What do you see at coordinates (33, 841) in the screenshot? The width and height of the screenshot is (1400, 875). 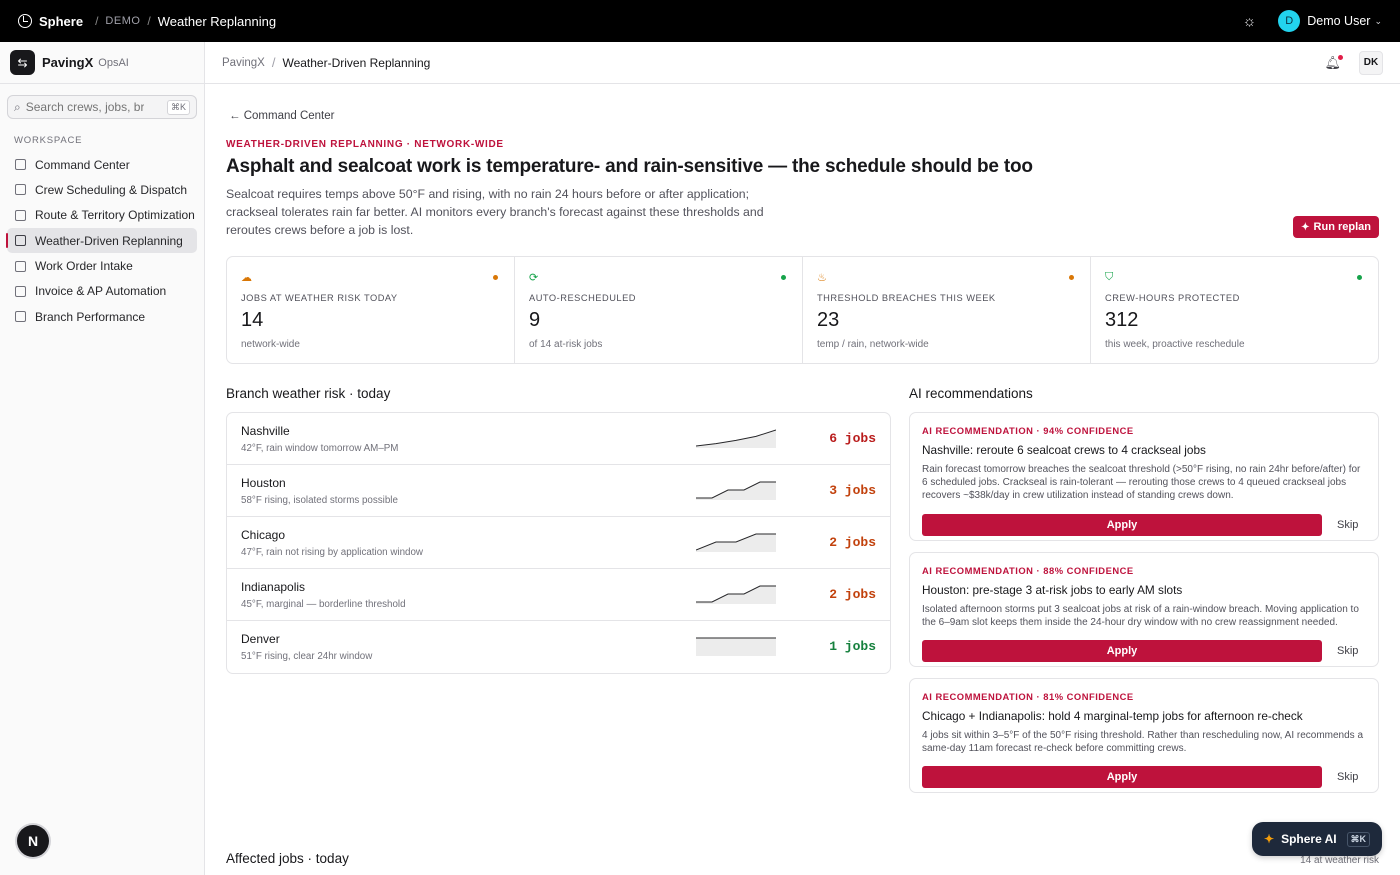 I see `dev-badge: N` at bounding box center [33, 841].